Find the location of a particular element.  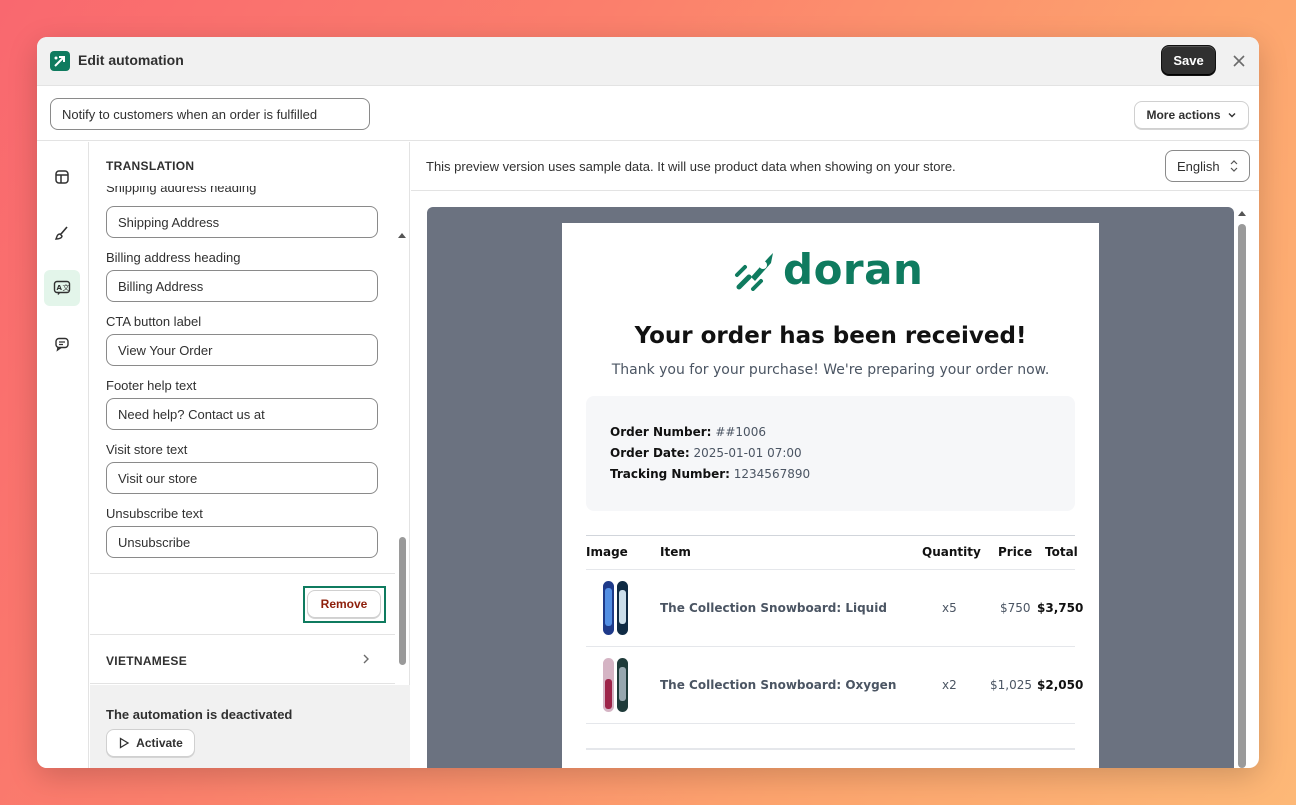

column-header-image: Image is located at coordinates (607, 552).